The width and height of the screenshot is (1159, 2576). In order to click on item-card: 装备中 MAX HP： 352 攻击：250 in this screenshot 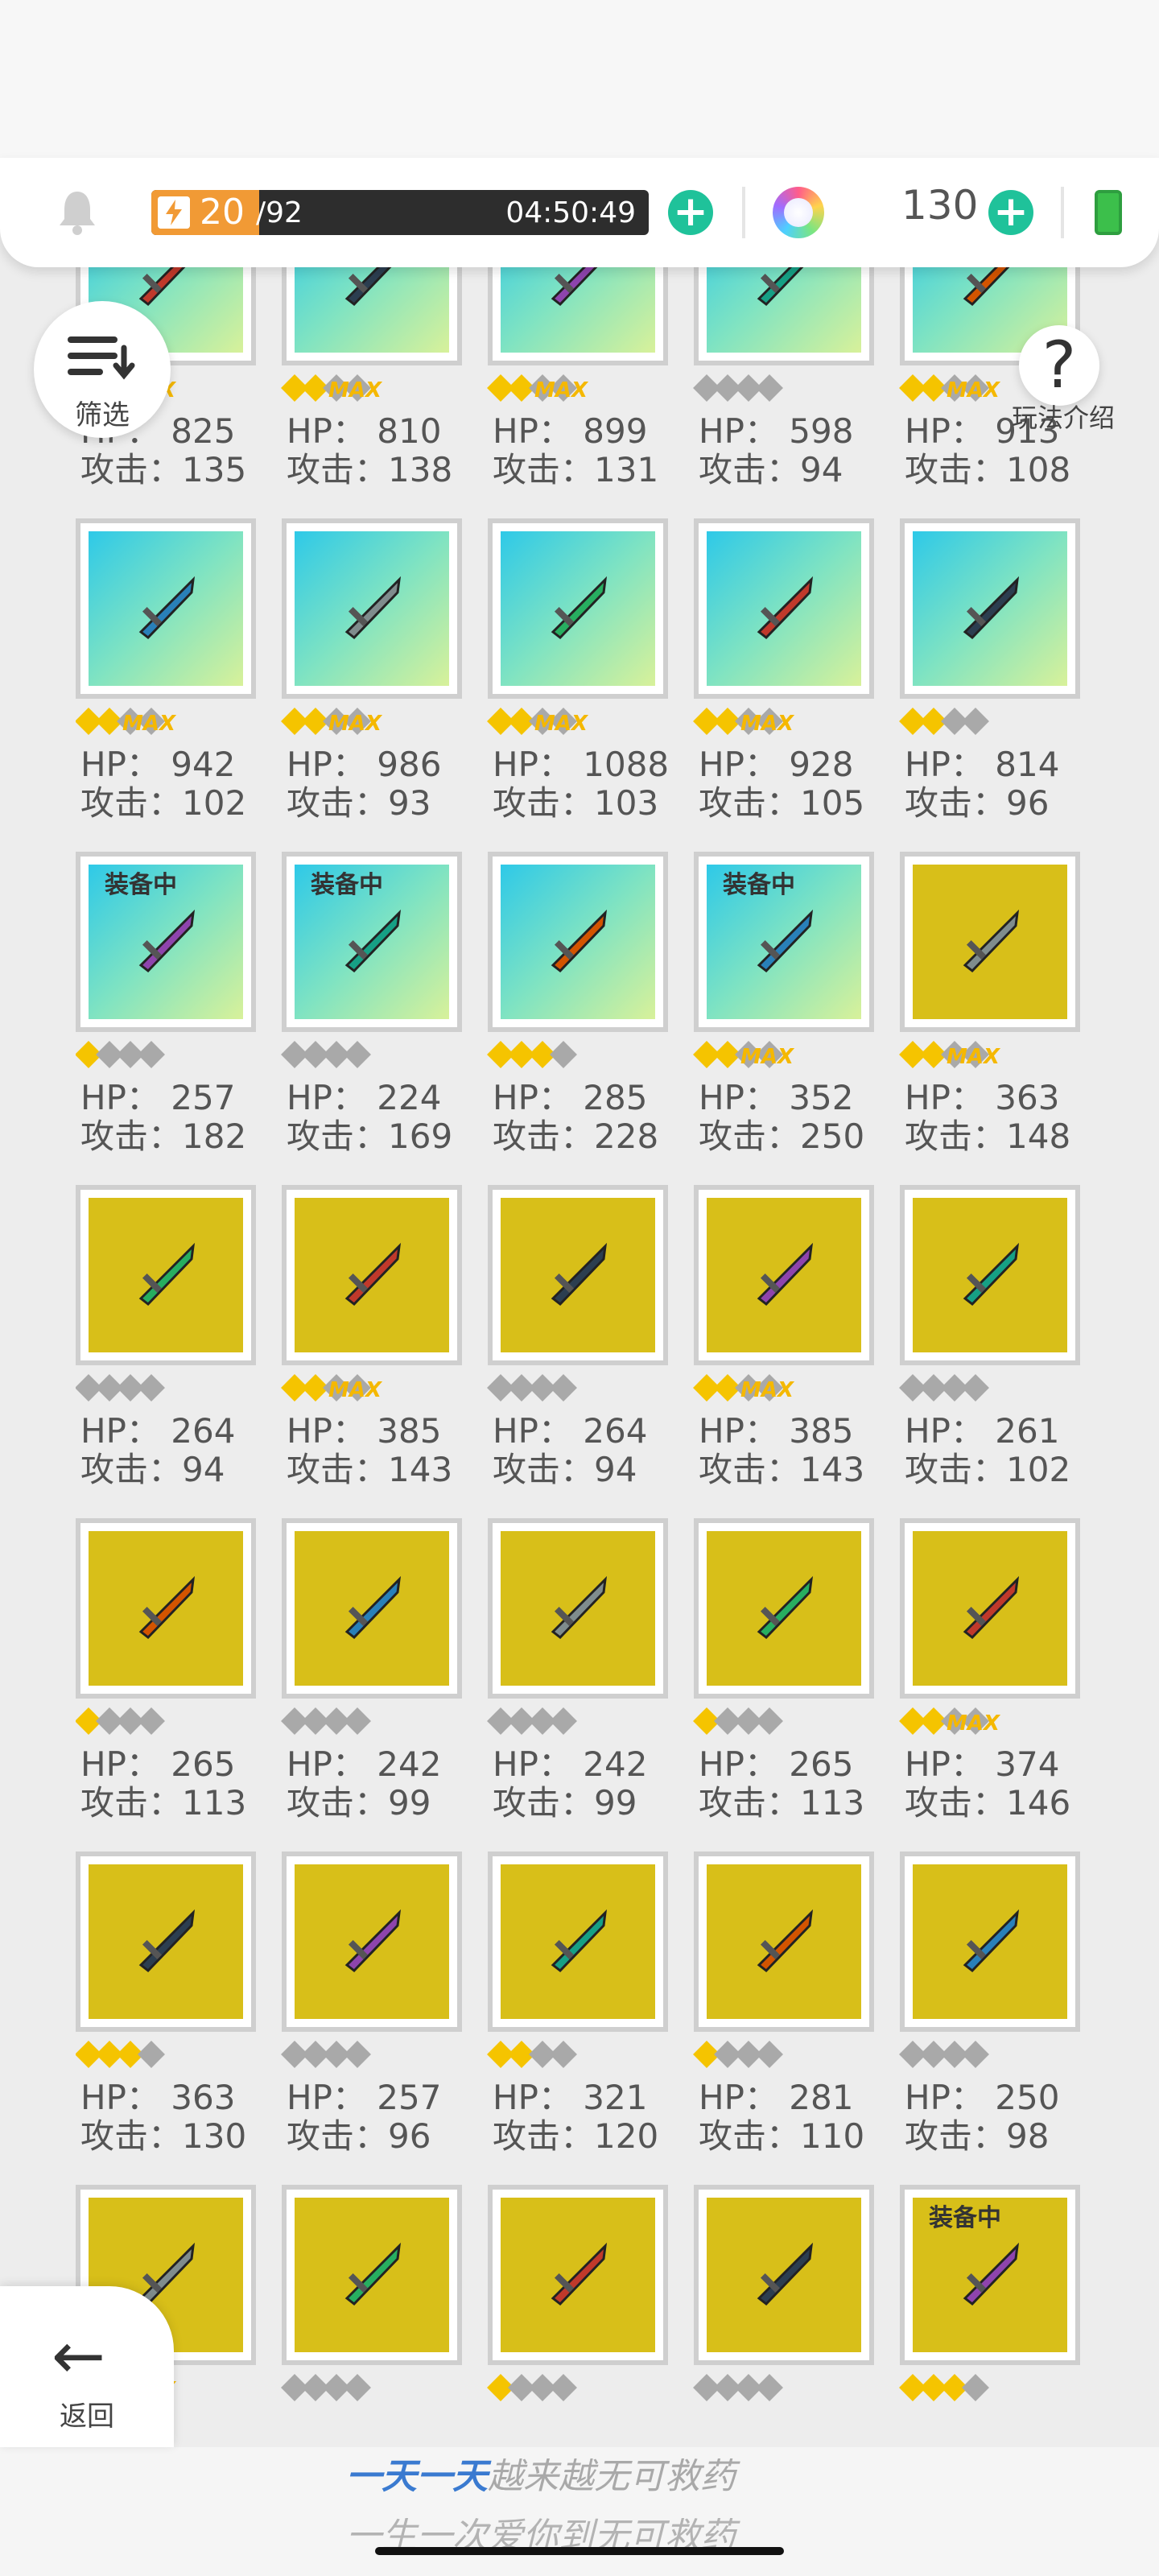, I will do `click(794, 1013)`.